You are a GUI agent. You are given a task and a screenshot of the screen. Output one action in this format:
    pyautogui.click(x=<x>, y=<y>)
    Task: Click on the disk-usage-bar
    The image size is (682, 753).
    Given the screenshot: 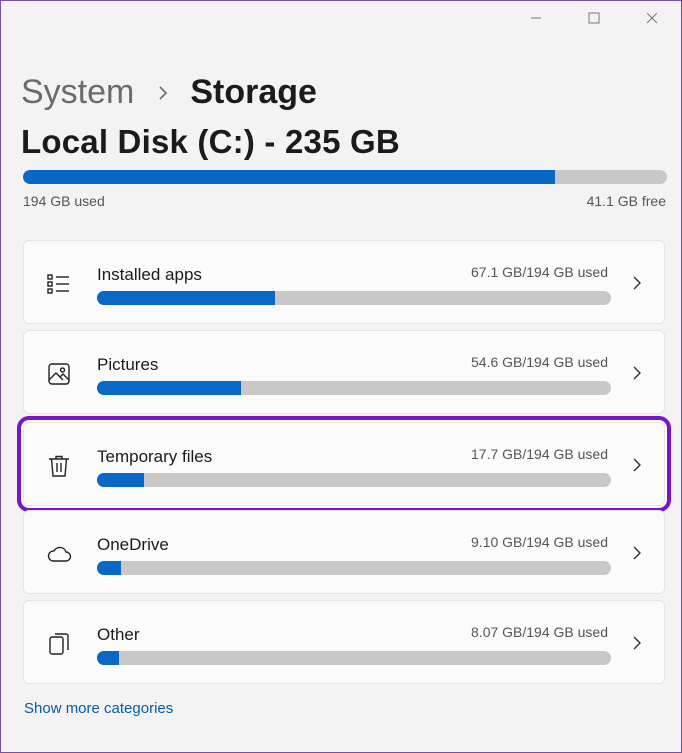 What is the action you would take?
    pyautogui.click(x=345, y=177)
    